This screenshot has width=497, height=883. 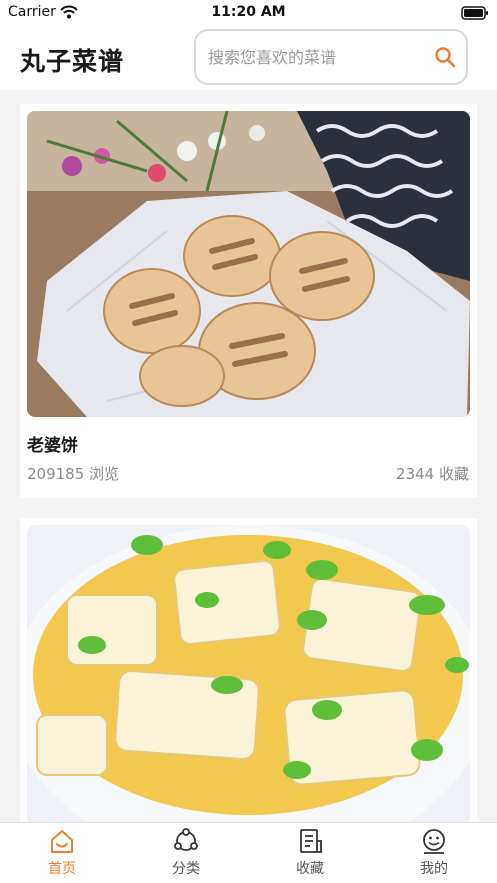 I want to click on tab-profile-label: 我的, so click(x=434, y=869).